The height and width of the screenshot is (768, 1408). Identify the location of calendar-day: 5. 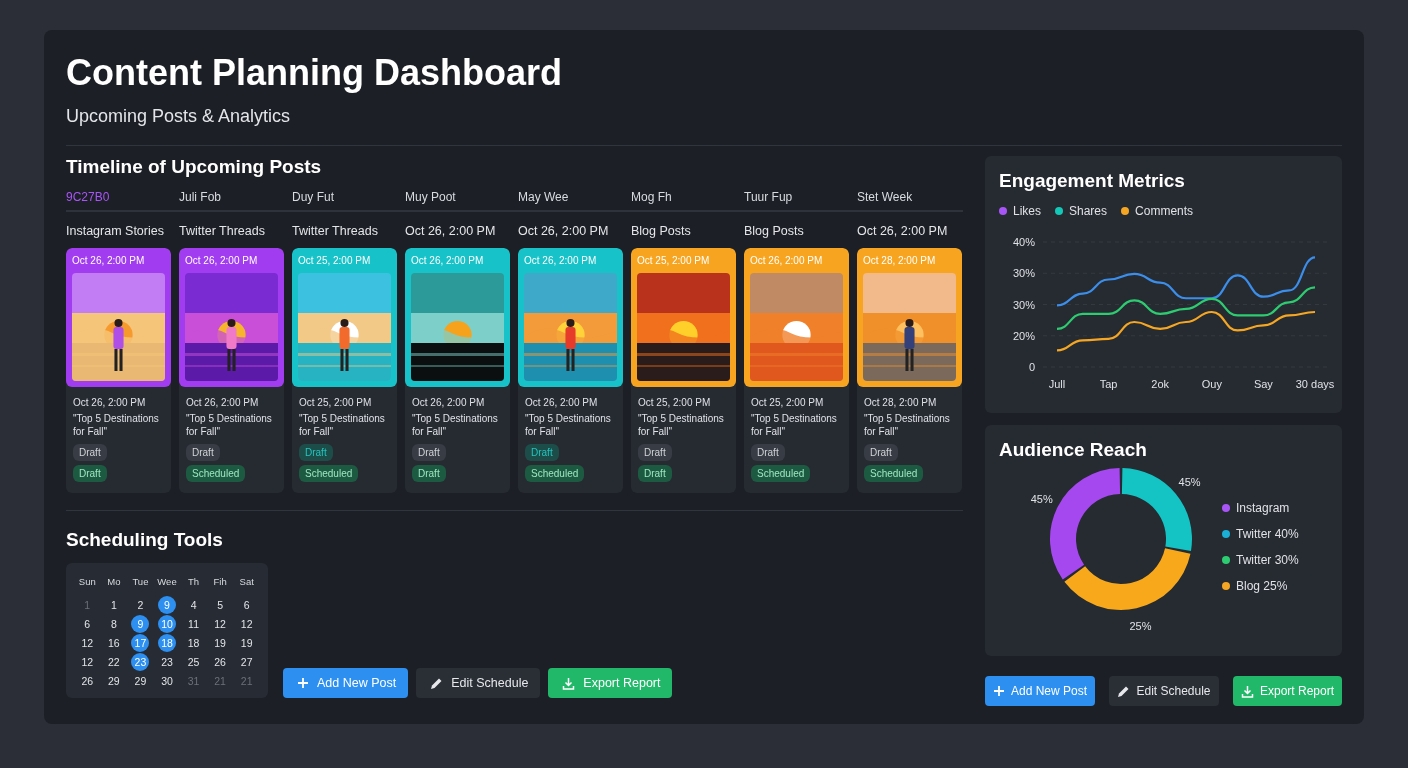
(220, 605).